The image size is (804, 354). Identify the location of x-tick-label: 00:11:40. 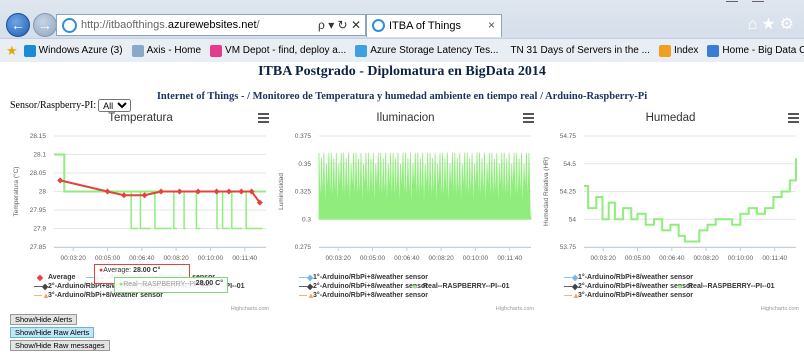
(244, 258).